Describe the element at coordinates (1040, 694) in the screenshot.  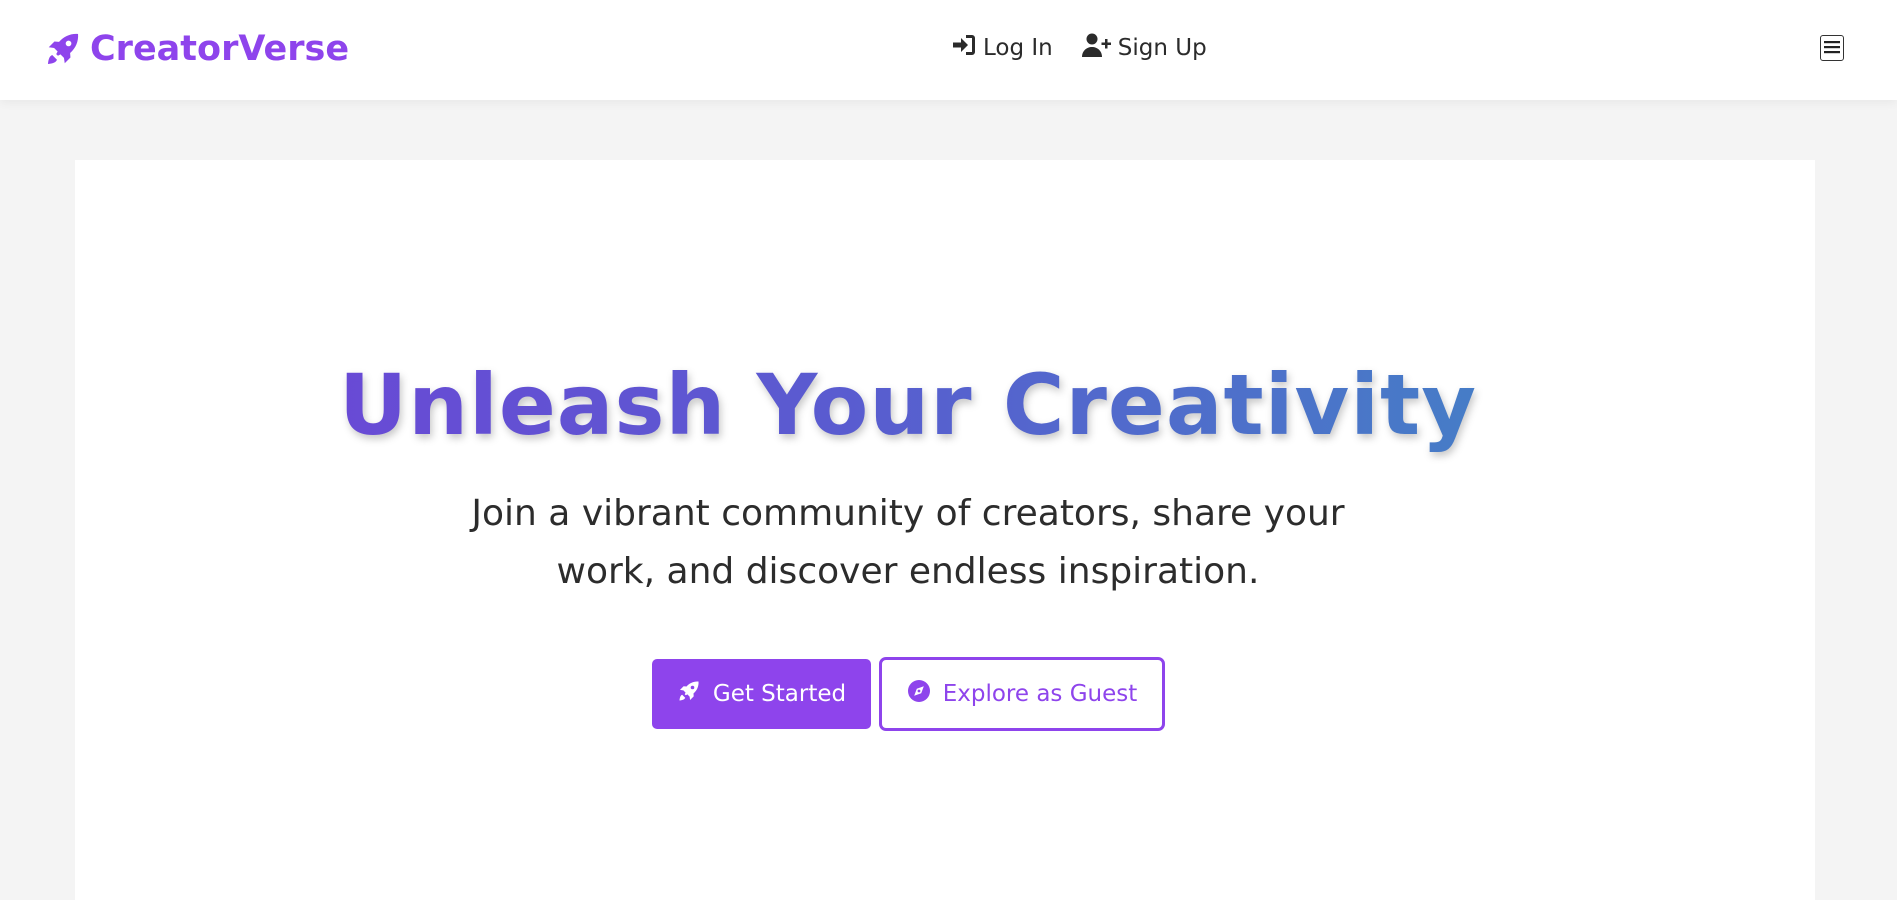
I see `explore-as-guest-label: Explore as Guest` at that location.